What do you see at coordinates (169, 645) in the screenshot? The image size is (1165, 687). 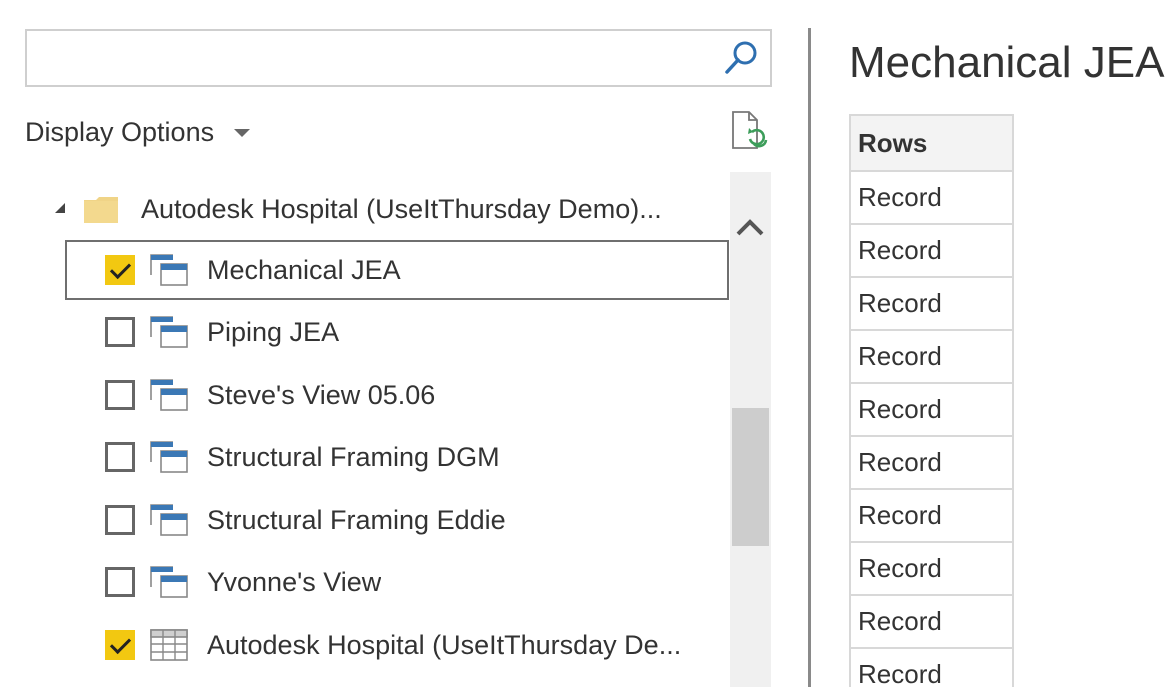 I see `table-icon` at bounding box center [169, 645].